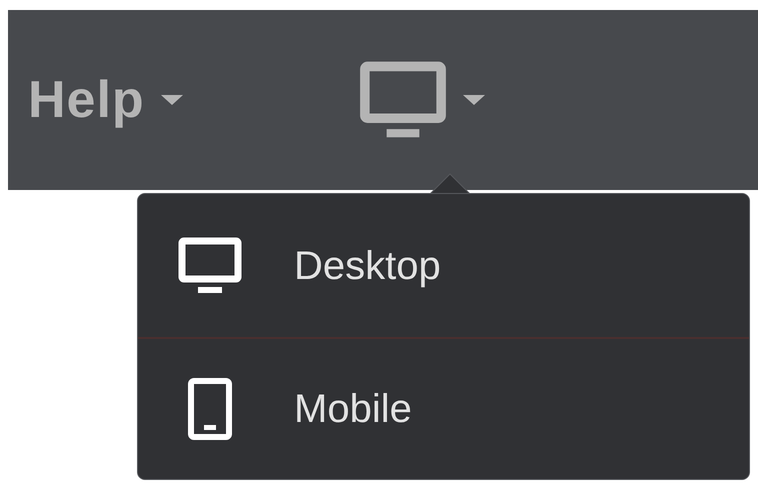  Describe the element at coordinates (210, 409) in the screenshot. I see `phone-icon` at that location.